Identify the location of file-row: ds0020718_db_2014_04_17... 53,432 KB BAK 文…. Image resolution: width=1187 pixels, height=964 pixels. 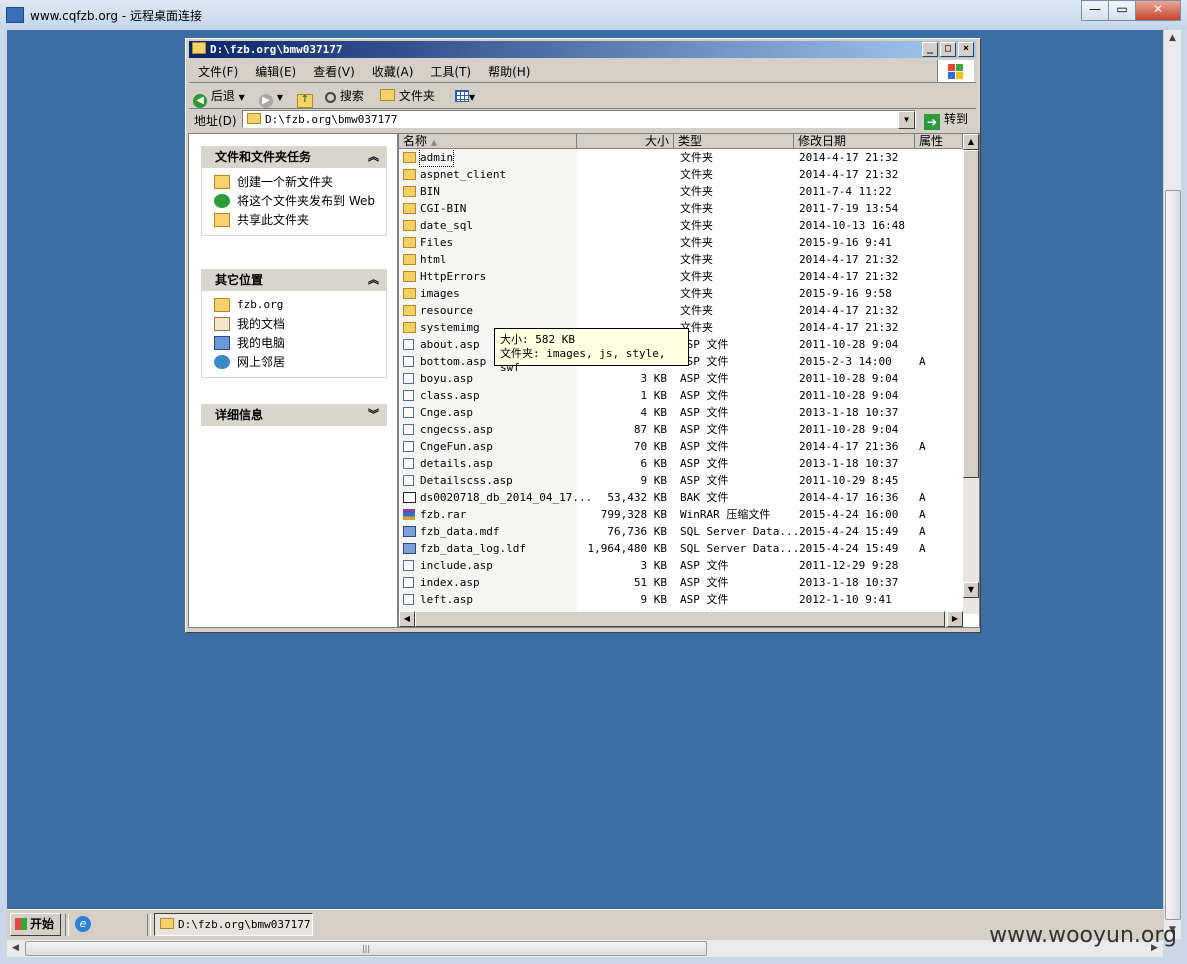
(681, 497).